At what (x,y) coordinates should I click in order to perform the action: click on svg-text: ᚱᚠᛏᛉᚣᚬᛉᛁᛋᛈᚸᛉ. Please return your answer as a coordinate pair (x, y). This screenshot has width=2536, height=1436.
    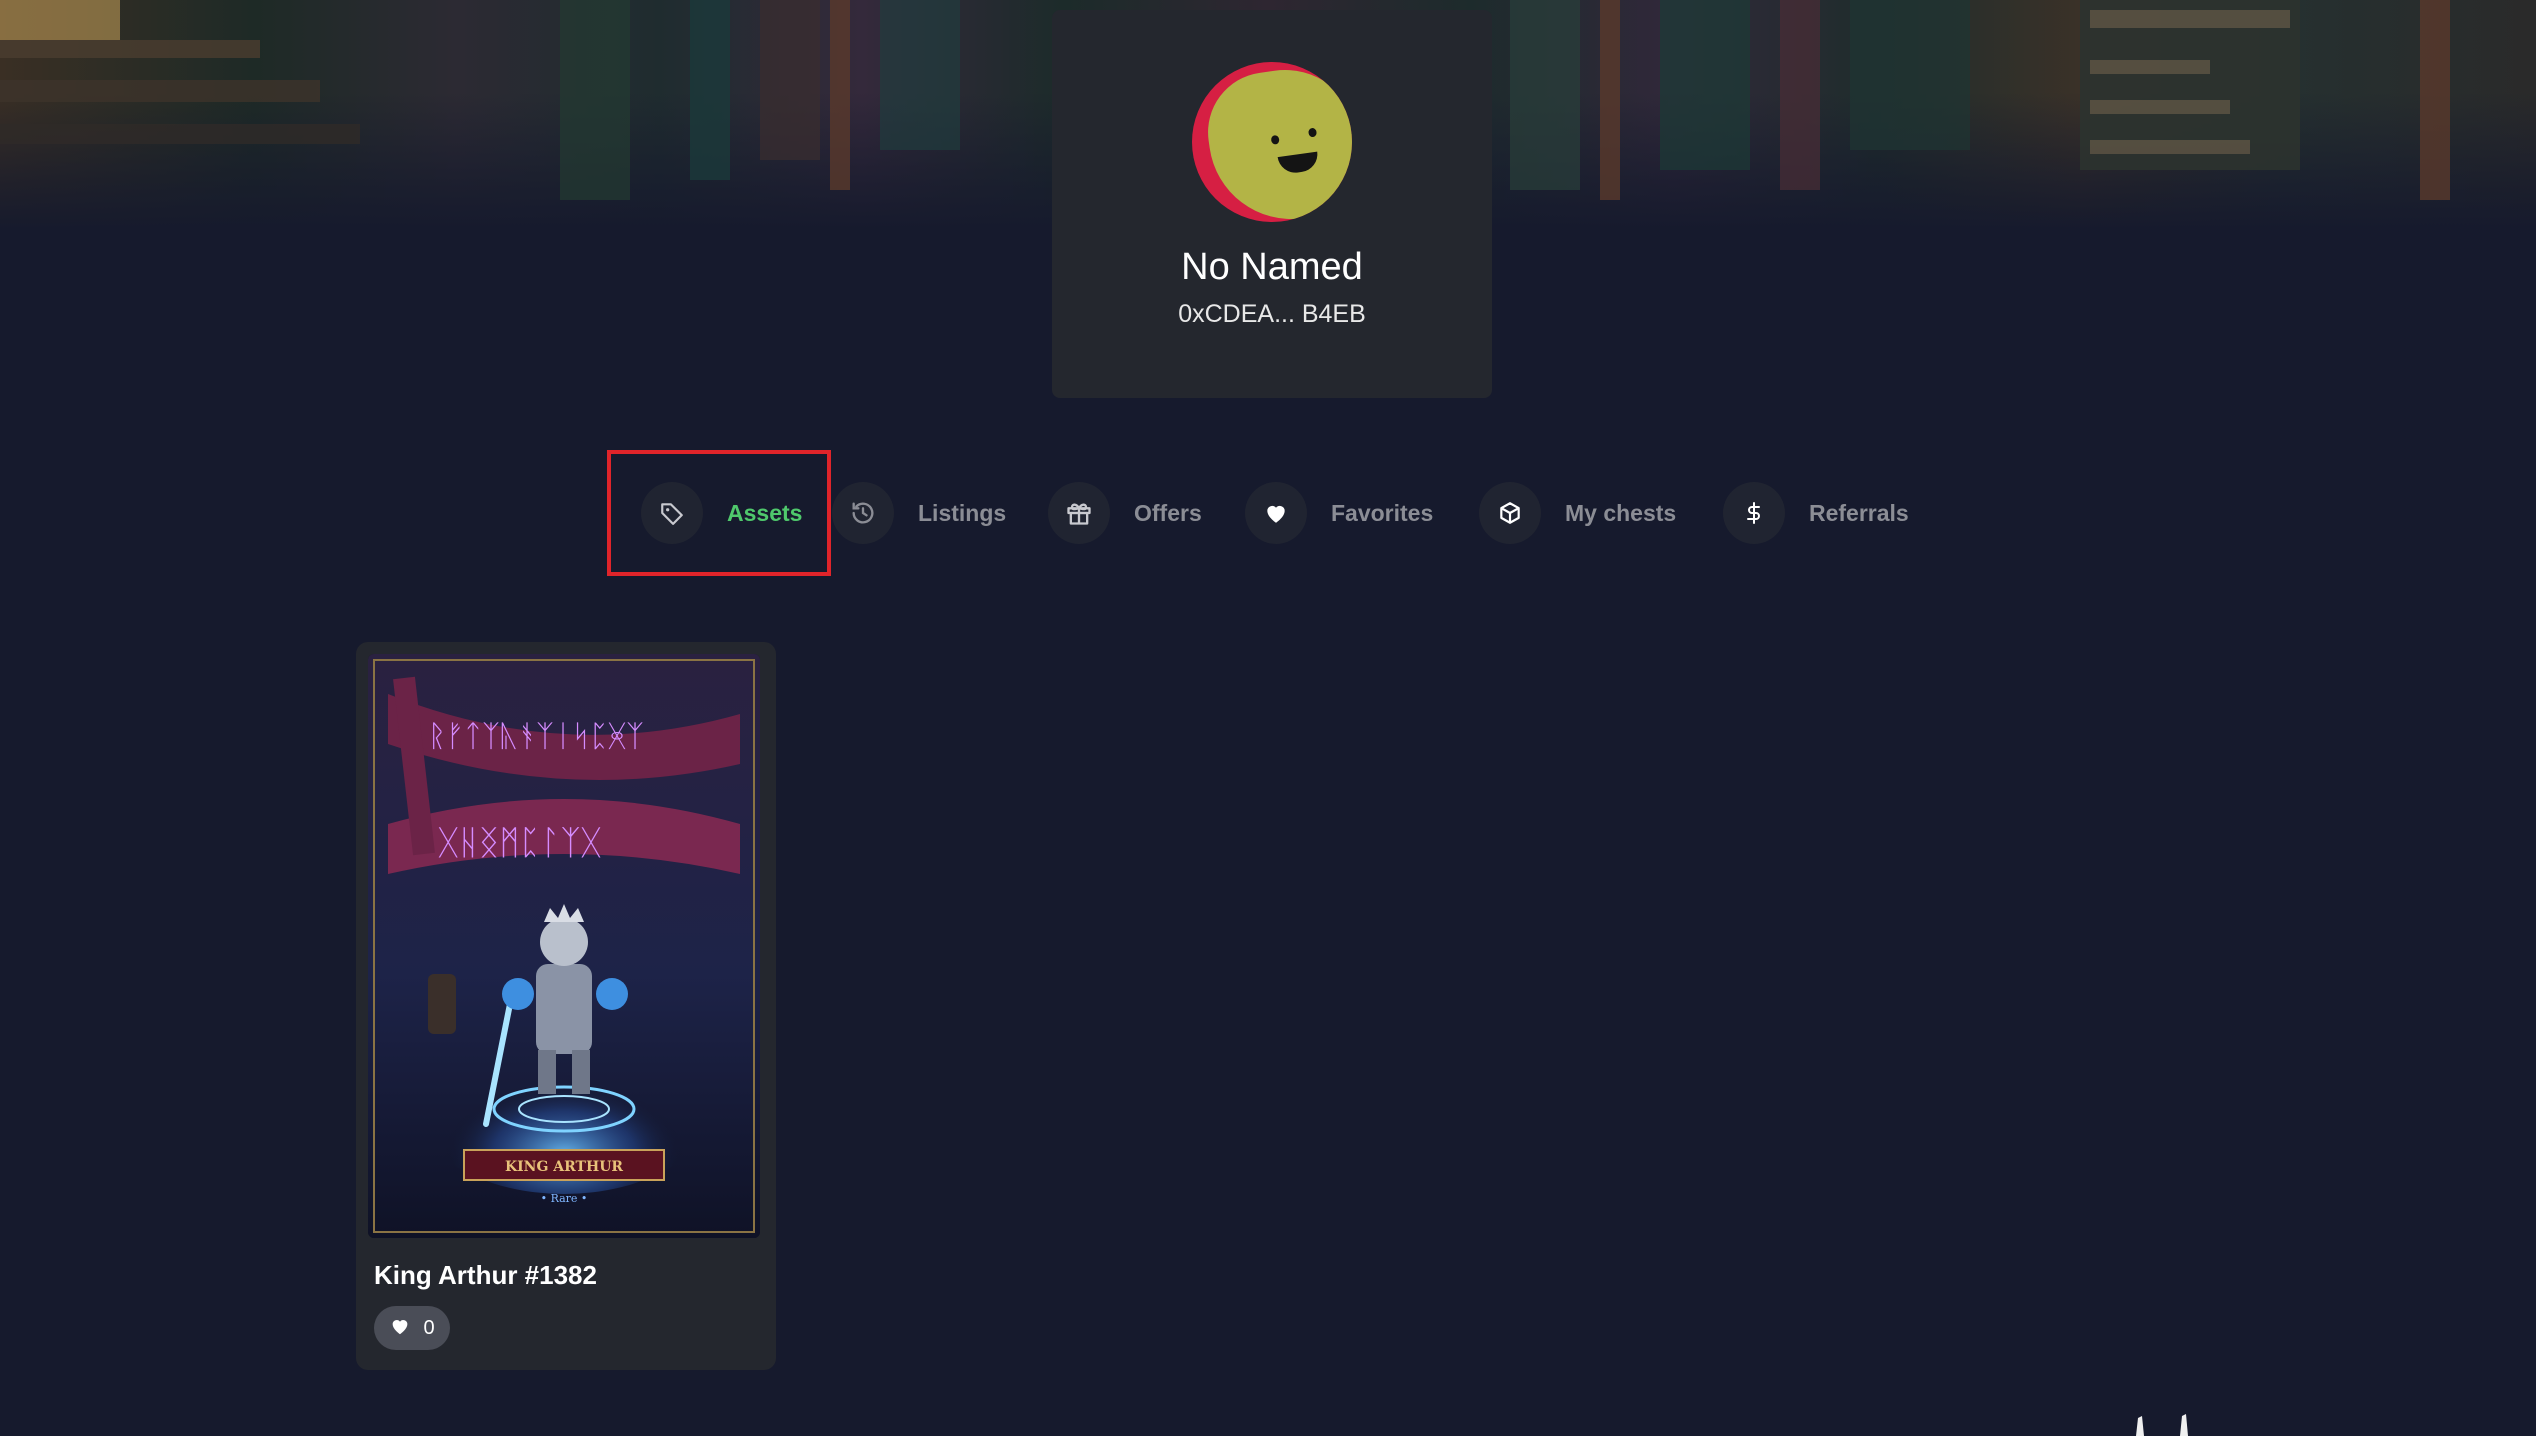
    Looking at the image, I should click on (536, 736).